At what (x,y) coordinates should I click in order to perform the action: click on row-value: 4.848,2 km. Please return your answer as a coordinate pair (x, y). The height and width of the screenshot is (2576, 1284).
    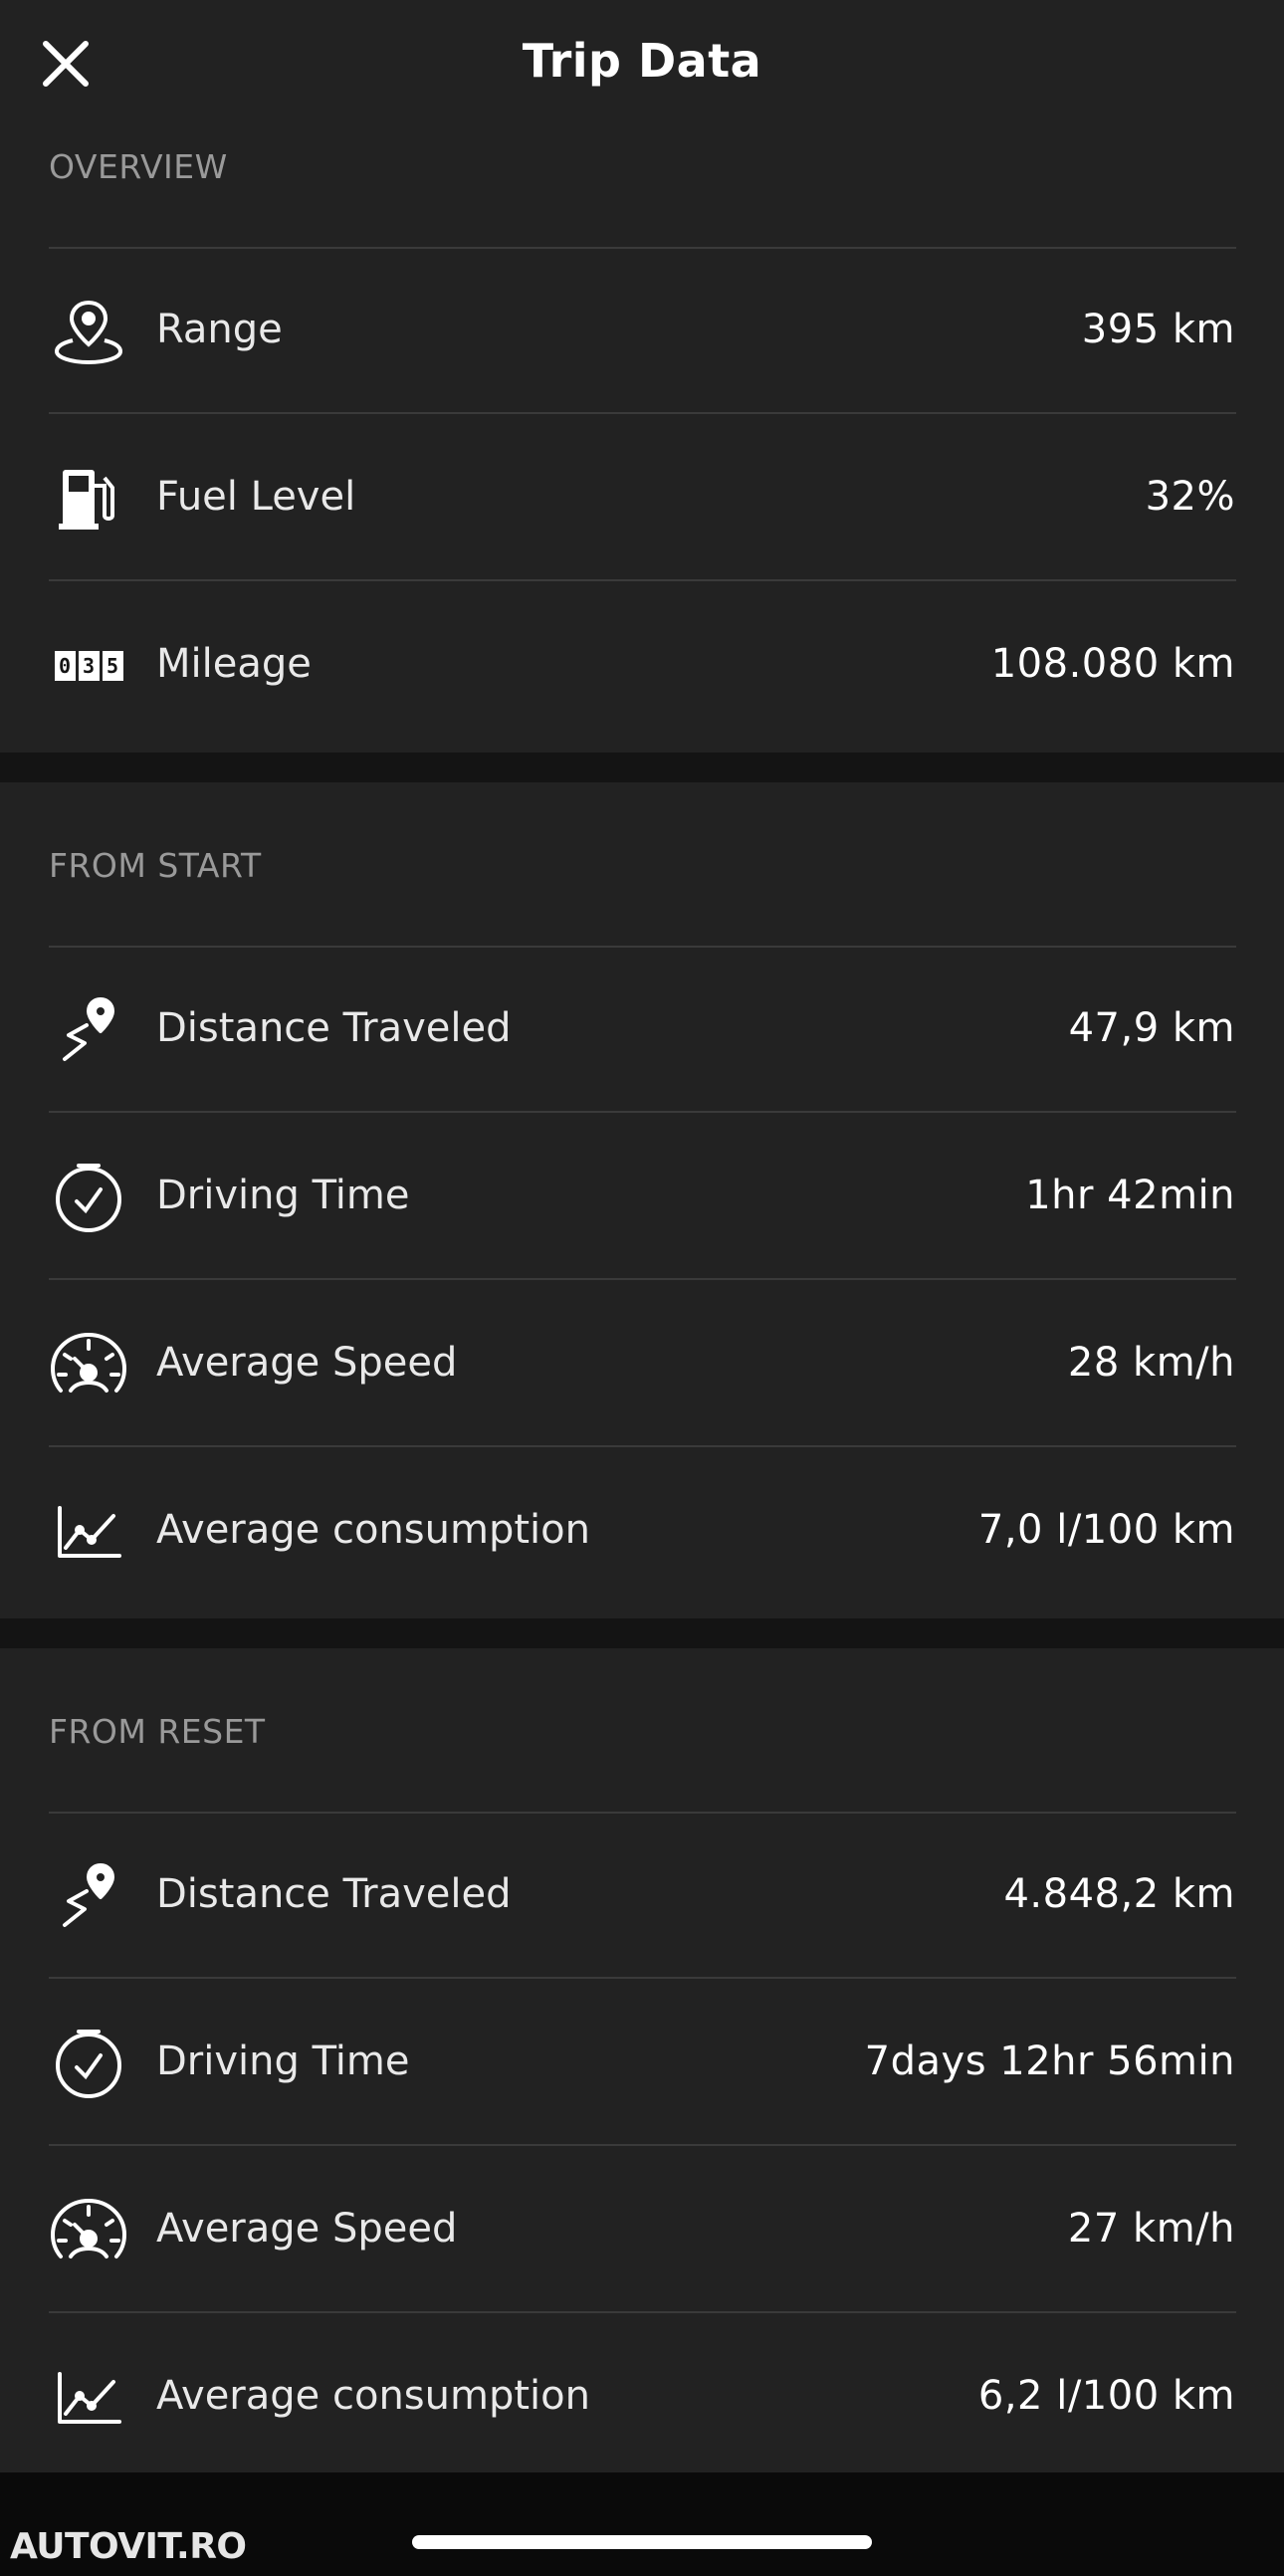
    Looking at the image, I should click on (1119, 1894).